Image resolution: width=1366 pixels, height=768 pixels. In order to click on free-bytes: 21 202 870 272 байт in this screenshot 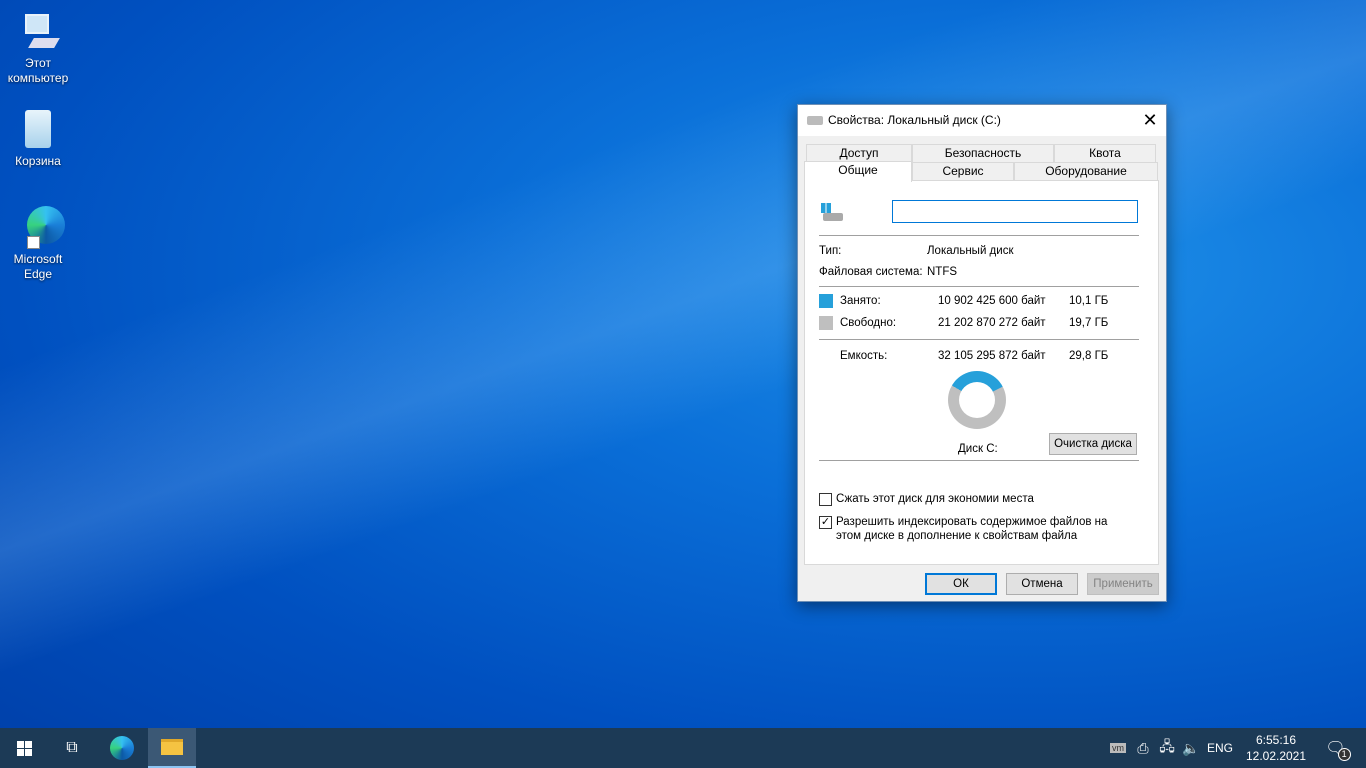, I will do `click(992, 323)`.